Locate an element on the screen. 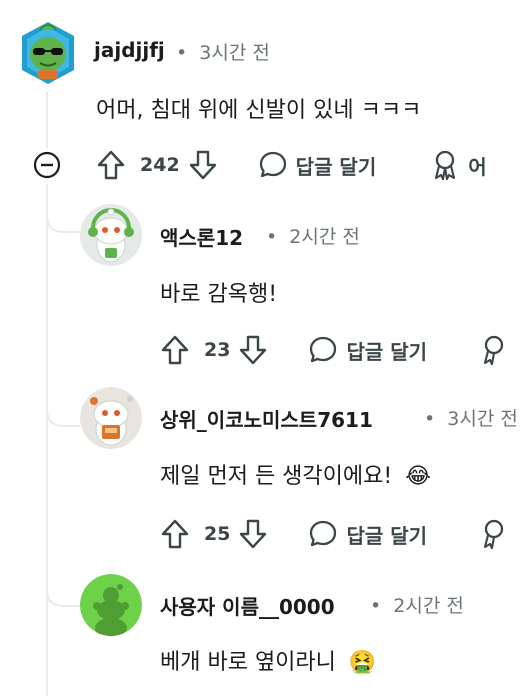 This screenshot has width=532, height=696. vomiting-emoji: 🤮 is located at coordinates (362, 662).